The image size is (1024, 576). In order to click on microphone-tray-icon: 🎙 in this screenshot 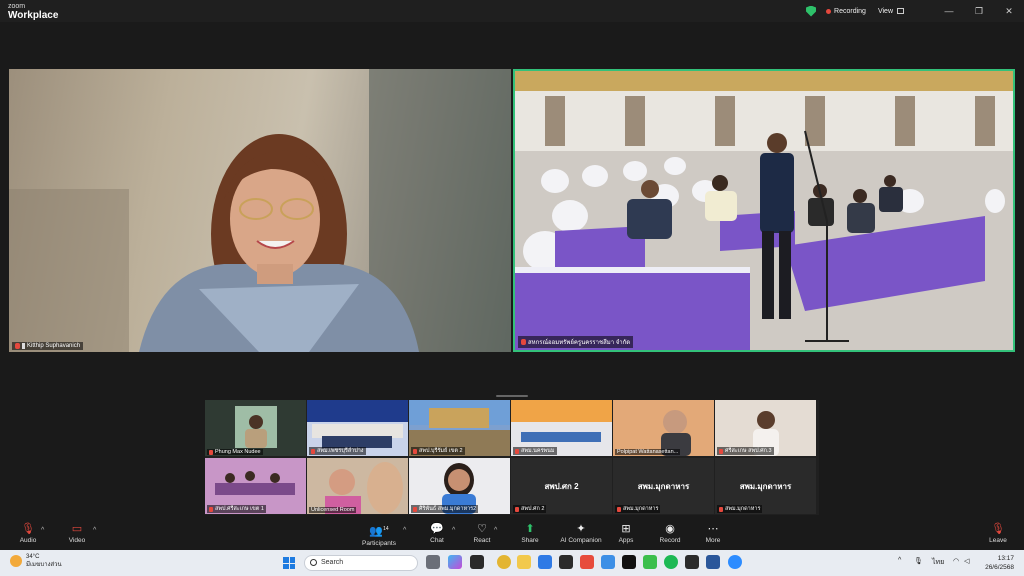, I will do `click(918, 561)`.